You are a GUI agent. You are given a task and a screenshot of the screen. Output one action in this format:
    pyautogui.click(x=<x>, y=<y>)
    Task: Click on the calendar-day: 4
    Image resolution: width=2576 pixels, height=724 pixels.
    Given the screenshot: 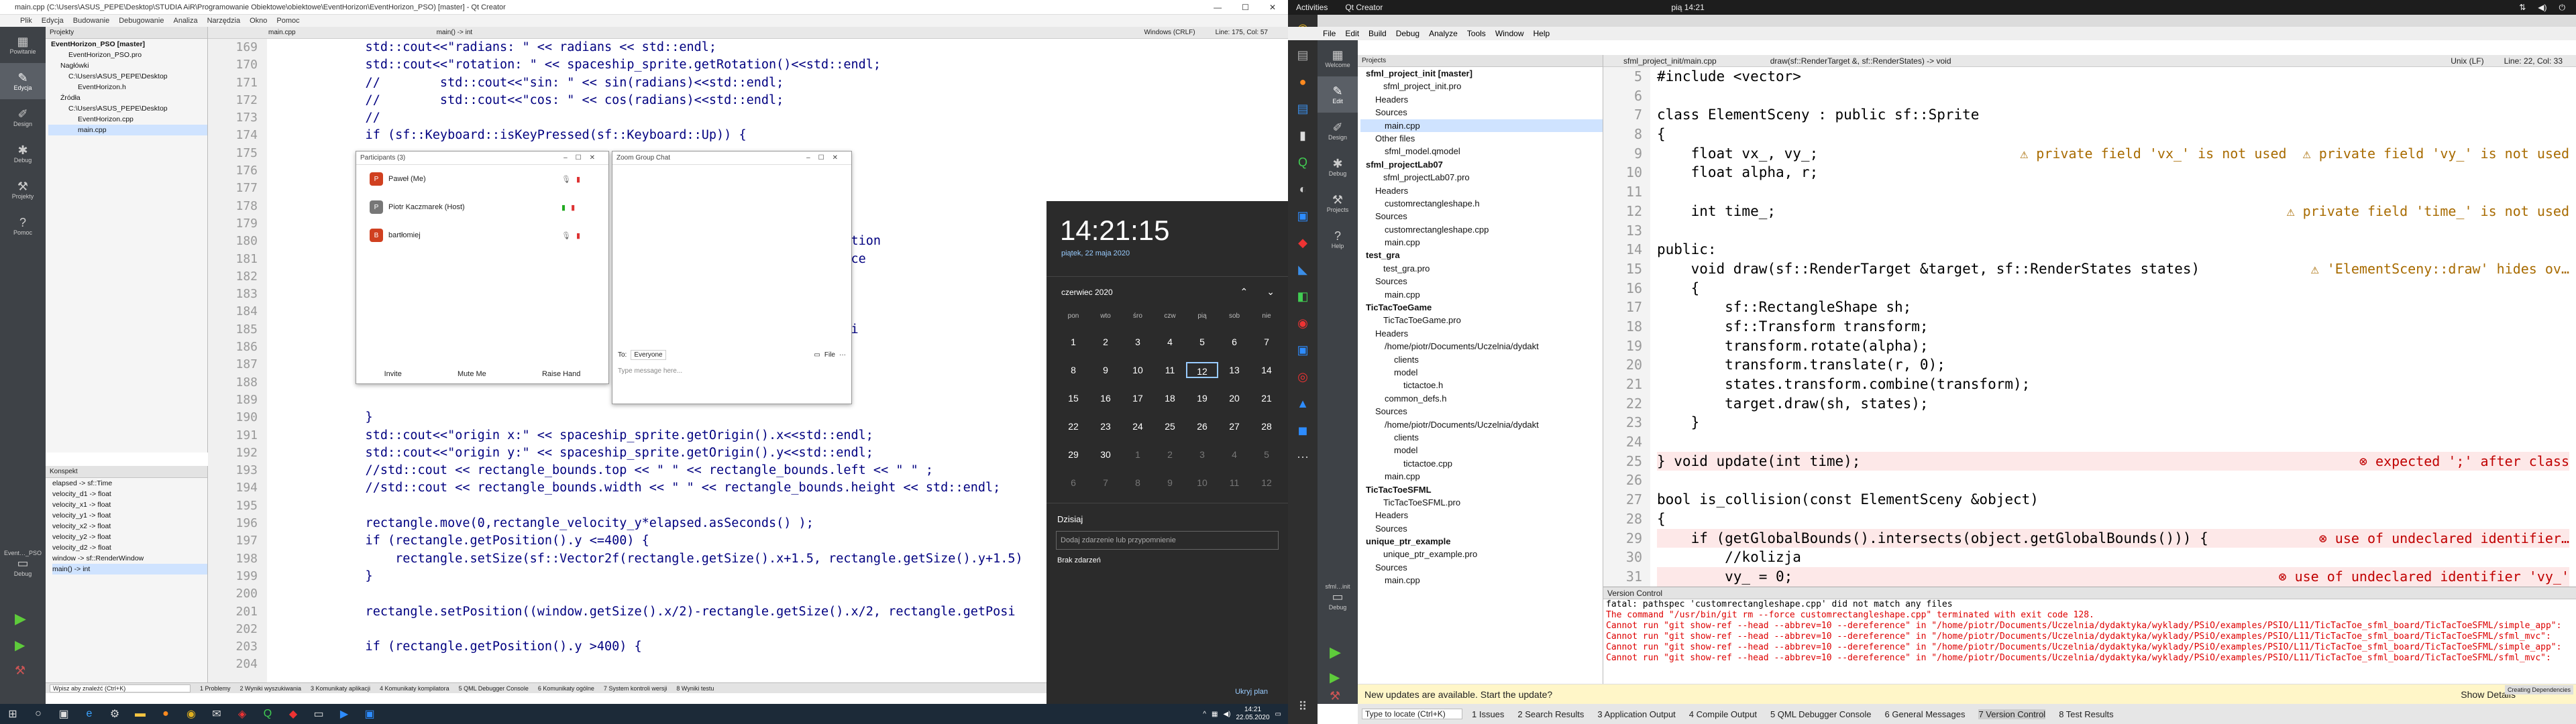 What is the action you would take?
    pyautogui.click(x=1170, y=342)
    